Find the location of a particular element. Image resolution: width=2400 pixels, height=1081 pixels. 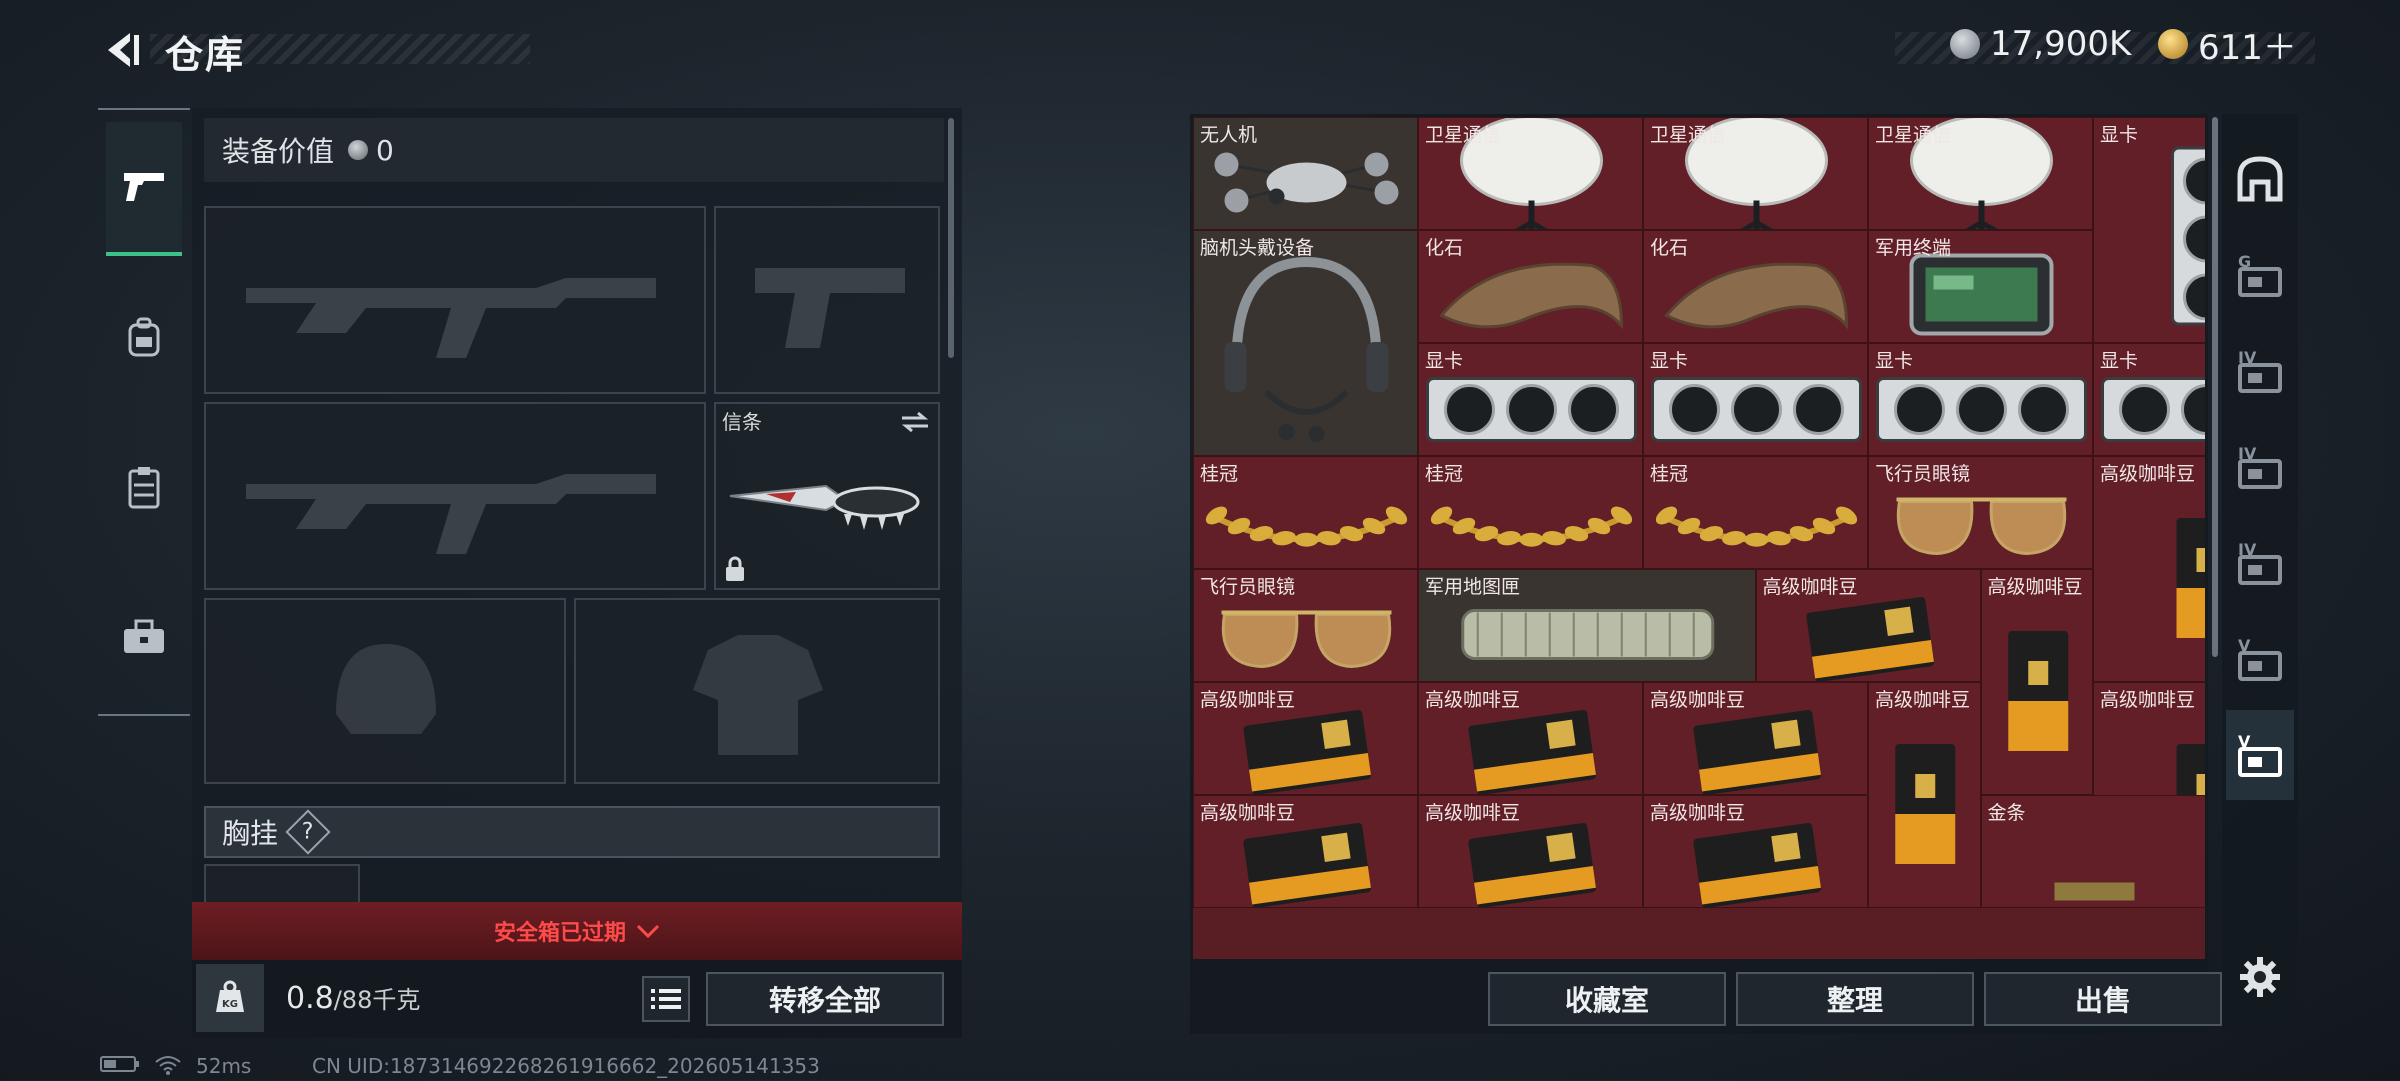

sell-button: 出售 is located at coordinates (2103, 999).